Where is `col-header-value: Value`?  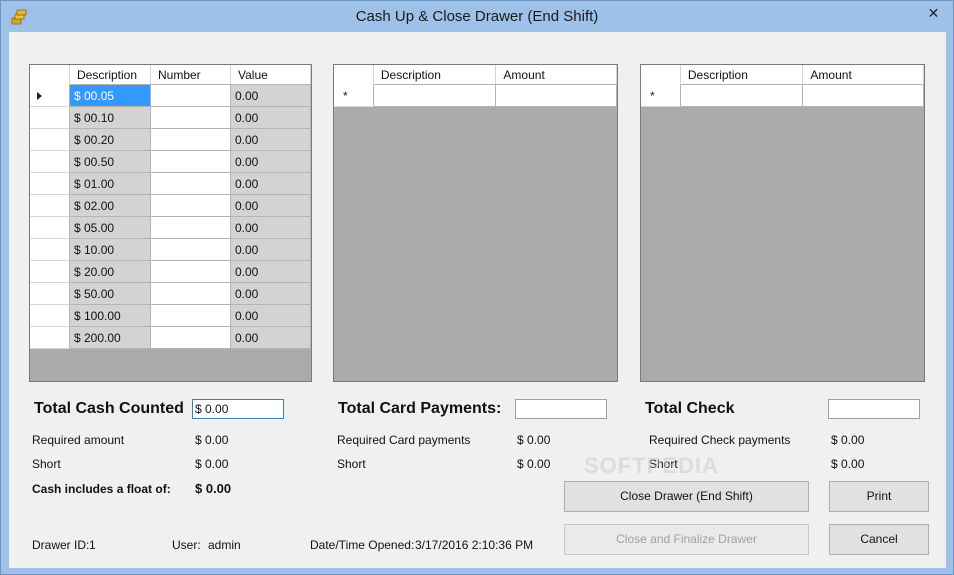 col-header-value: Value is located at coordinates (271, 74).